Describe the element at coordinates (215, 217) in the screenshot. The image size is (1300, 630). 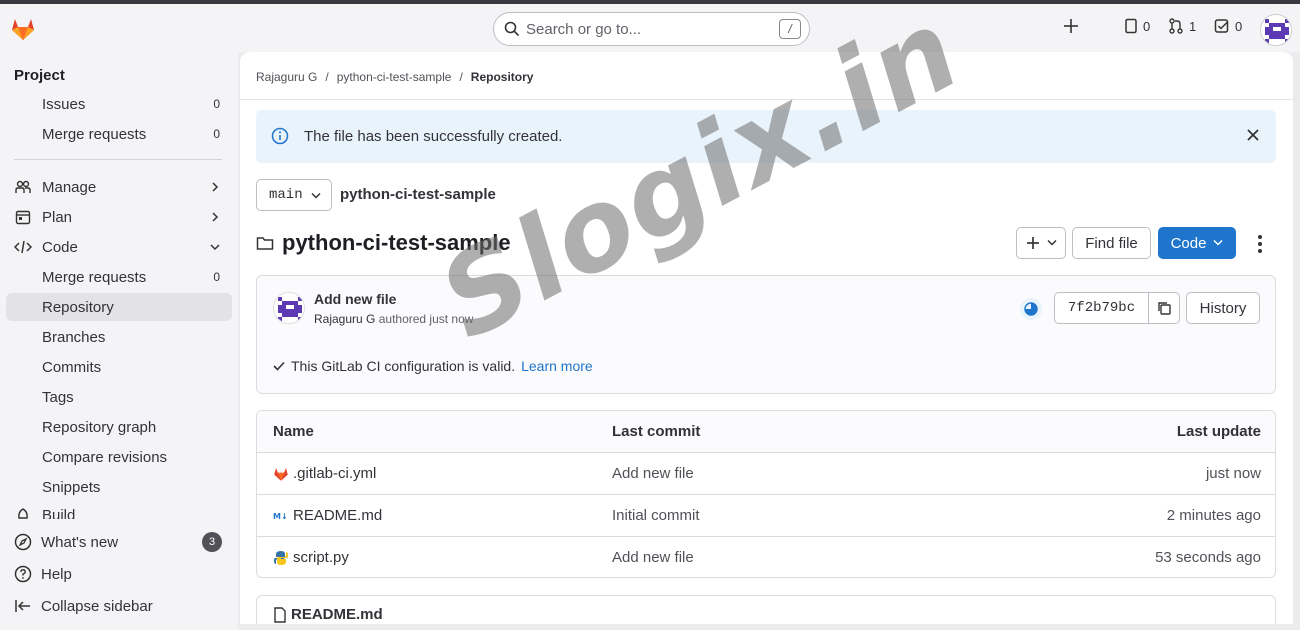
I see `chevron-right-icon` at that location.